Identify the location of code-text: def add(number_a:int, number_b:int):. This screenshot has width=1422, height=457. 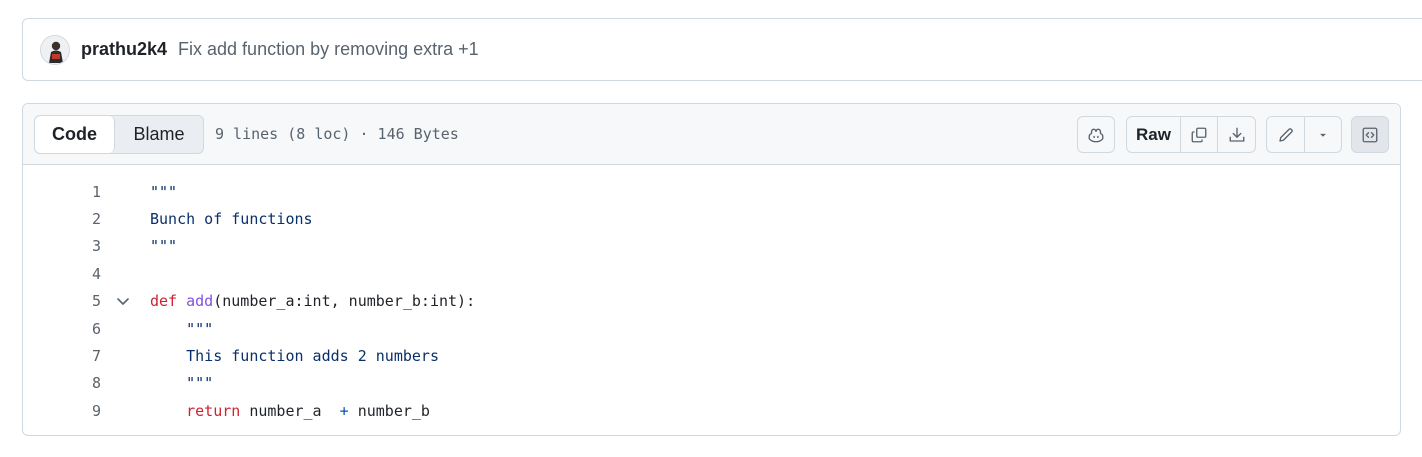
(312, 301).